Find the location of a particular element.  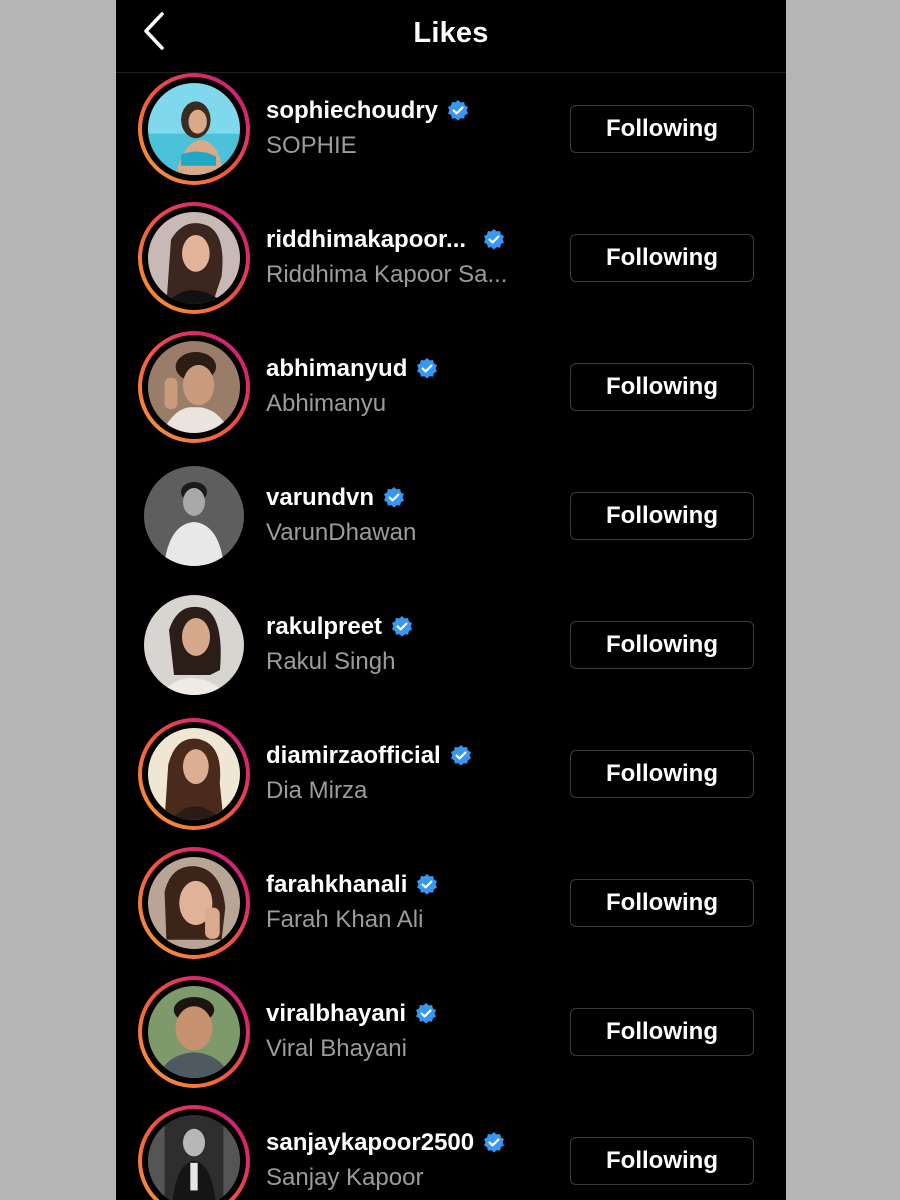

username: farahkhanali is located at coordinates (336, 885).